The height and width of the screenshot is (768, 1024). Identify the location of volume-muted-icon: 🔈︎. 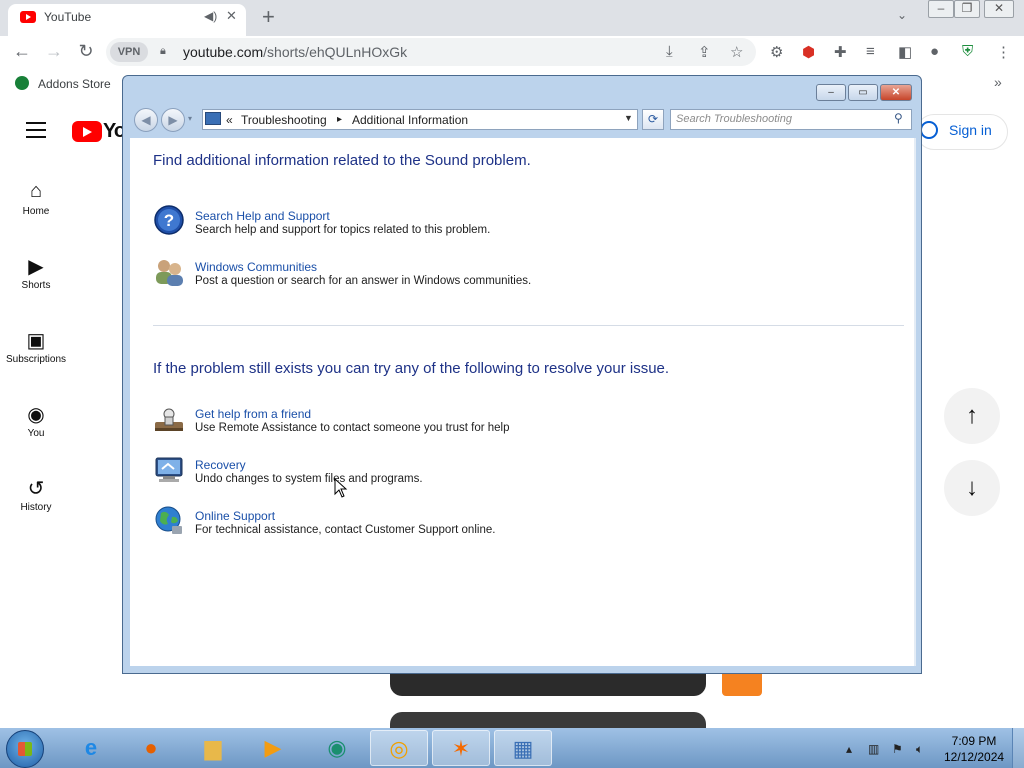
(919, 749).